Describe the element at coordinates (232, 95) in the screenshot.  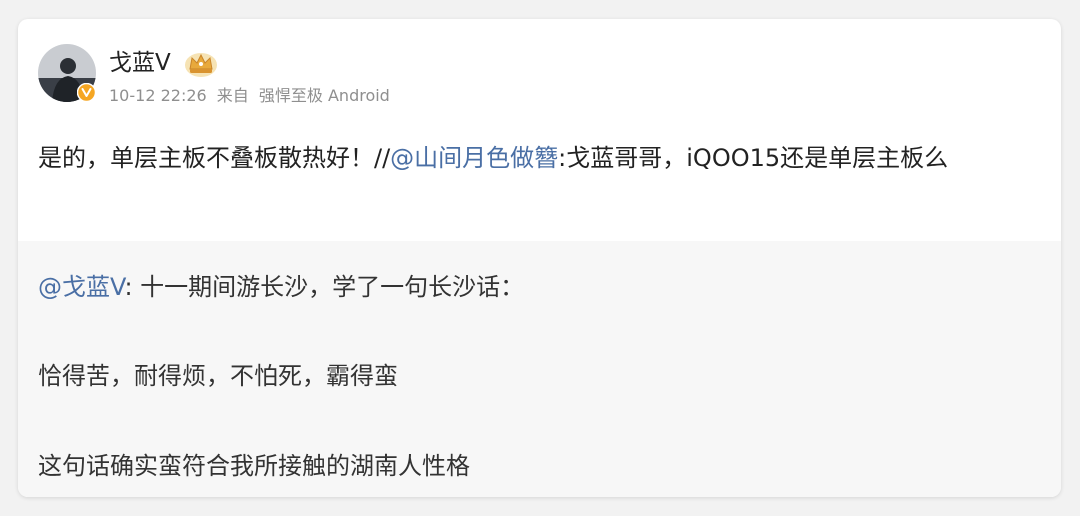
I see `source-prefix: 来自` at that location.